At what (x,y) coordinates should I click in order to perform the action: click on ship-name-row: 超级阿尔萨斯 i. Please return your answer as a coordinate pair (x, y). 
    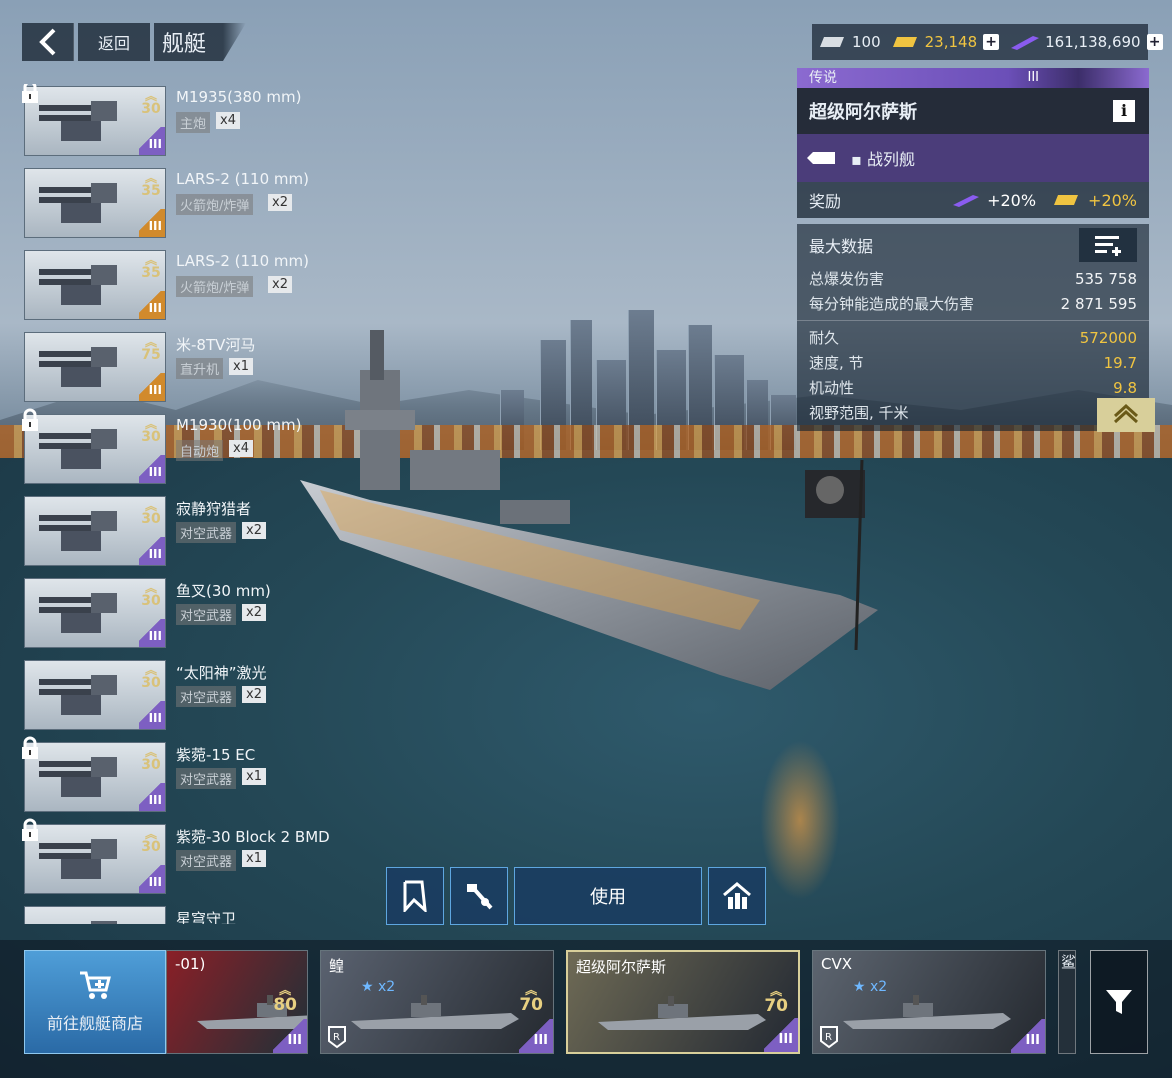
    Looking at the image, I should click on (973, 111).